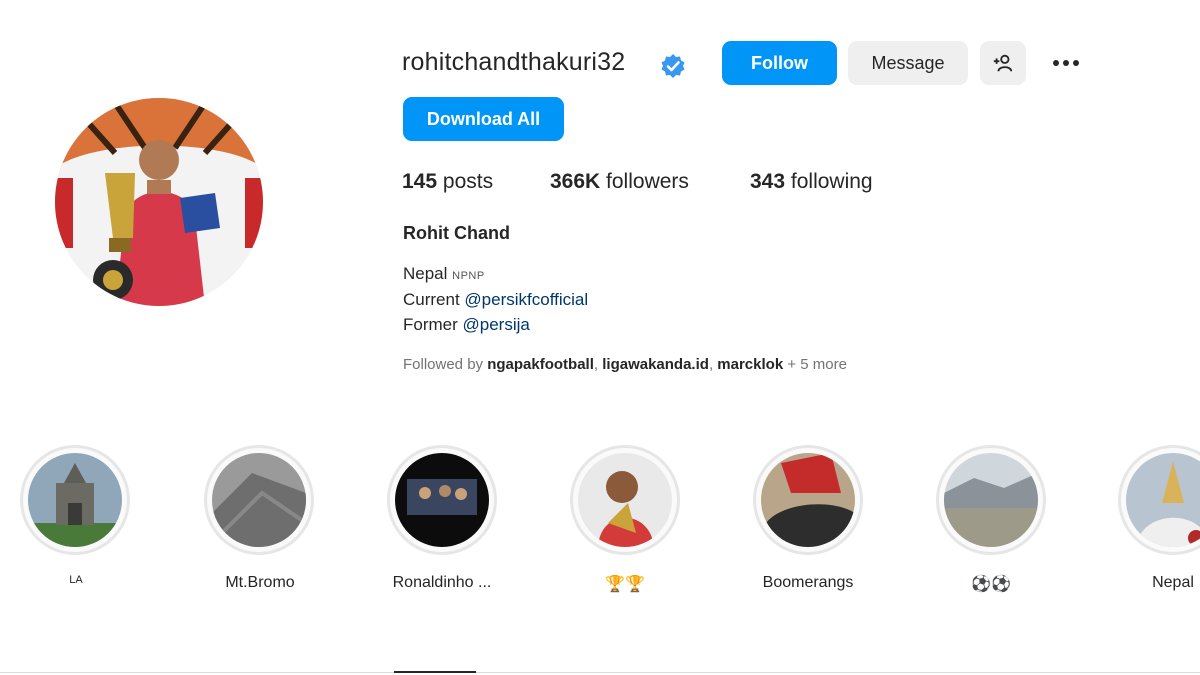 The width and height of the screenshot is (1200, 675). I want to click on profile-full-name: Rohit Chand, so click(456, 233).